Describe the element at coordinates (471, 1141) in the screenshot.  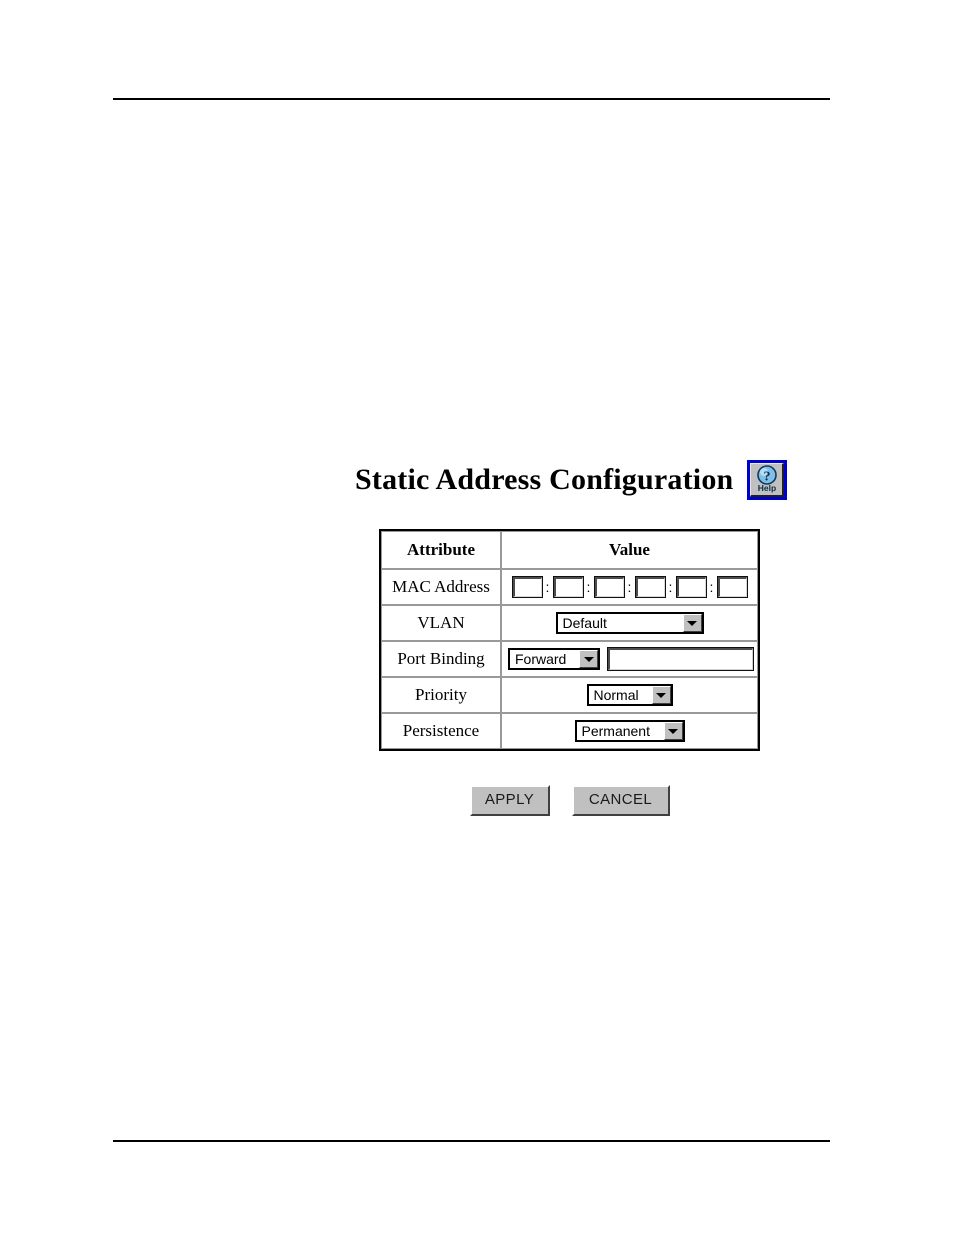
I see `footer-rule` at that location.